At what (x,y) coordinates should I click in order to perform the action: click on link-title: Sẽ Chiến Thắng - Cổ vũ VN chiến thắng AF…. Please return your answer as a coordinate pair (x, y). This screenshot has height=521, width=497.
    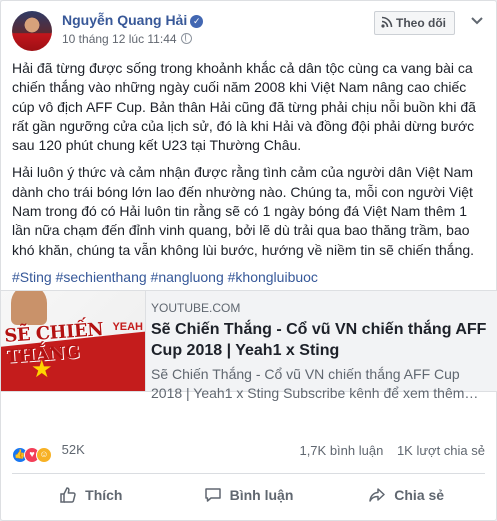
    Looking at the image, I should click on (319, 340).